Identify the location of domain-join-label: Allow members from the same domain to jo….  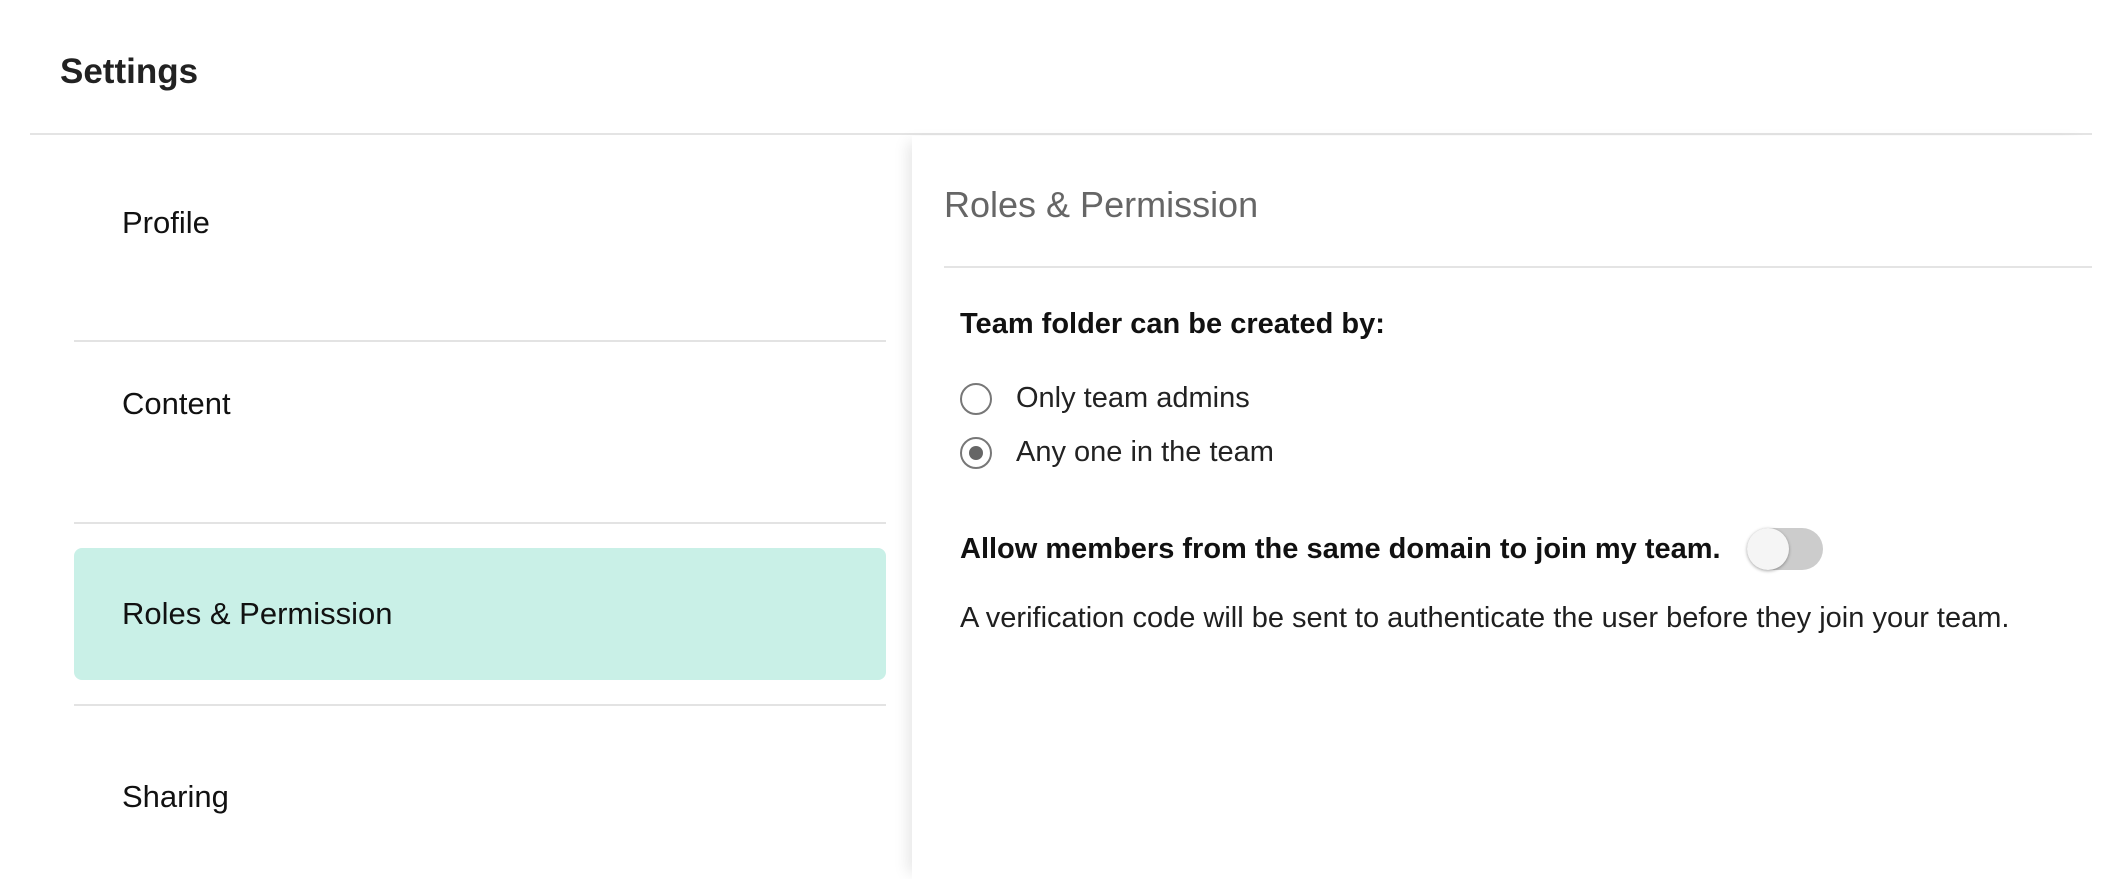
(1340, 548).